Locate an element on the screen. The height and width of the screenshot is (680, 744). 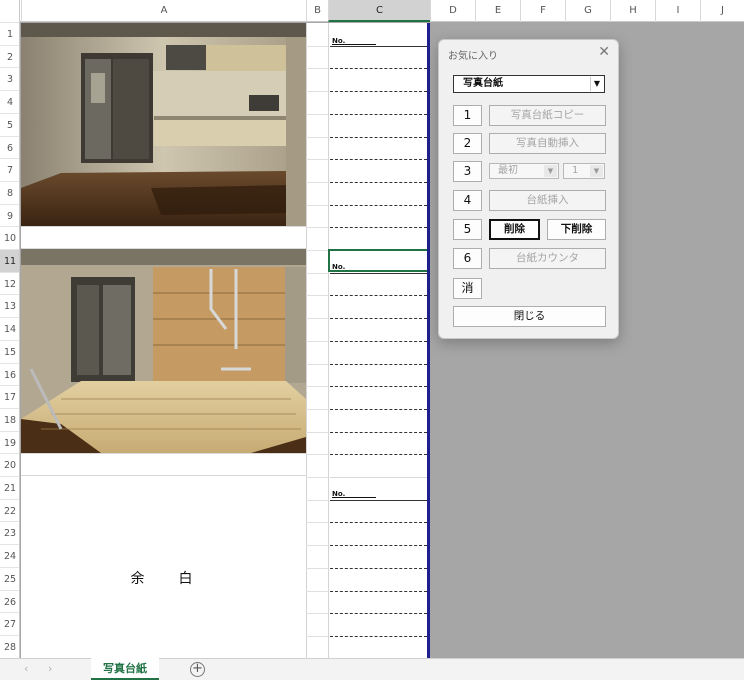
column-header-h: H is located at coordinates (632, 11).